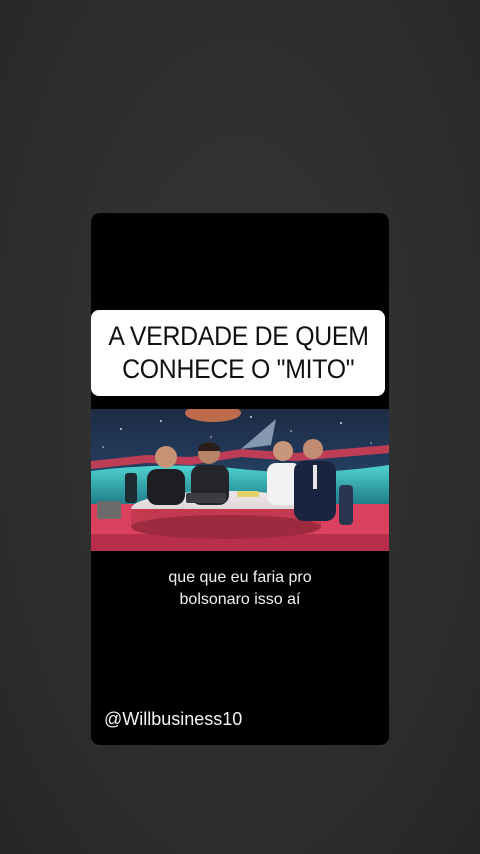 This screenshot has width=480, height=854. Describe the element at coordinates (240, 589) in the screenshot. I see `caption: que que eu faria pro bolsonaro isso aí` at that location.